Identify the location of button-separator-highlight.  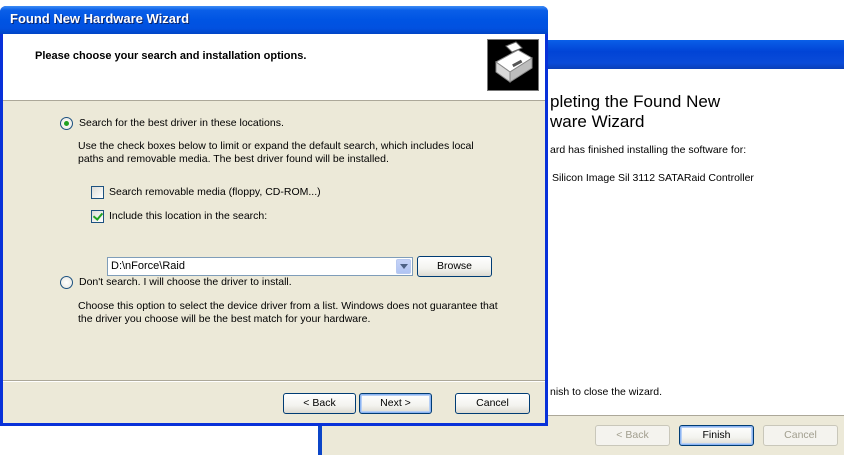
(274, 381).